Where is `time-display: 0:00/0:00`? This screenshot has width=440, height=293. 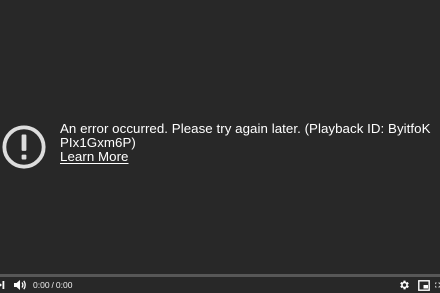
time-display: 0:00/0:00 is located at coordinates (52, 285).